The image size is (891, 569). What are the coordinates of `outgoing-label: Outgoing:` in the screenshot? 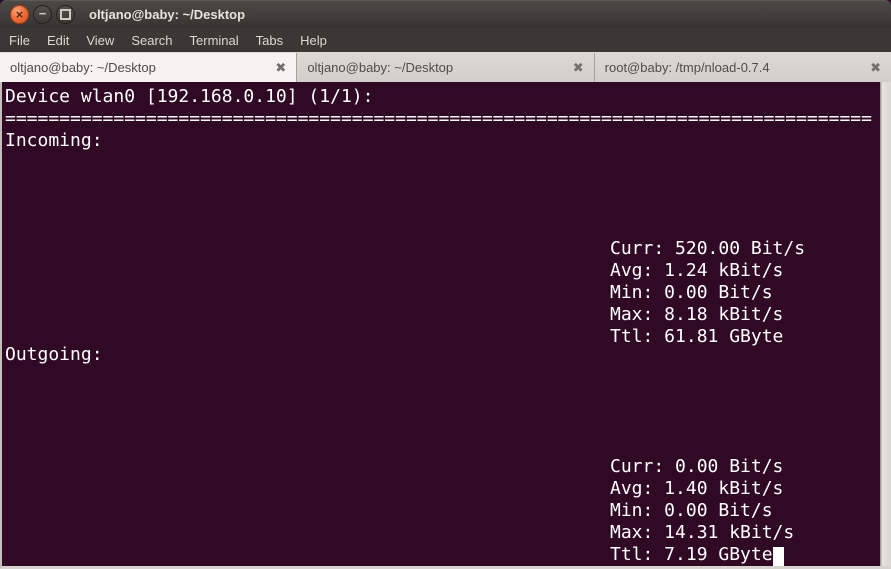 It's located at (54, 354).